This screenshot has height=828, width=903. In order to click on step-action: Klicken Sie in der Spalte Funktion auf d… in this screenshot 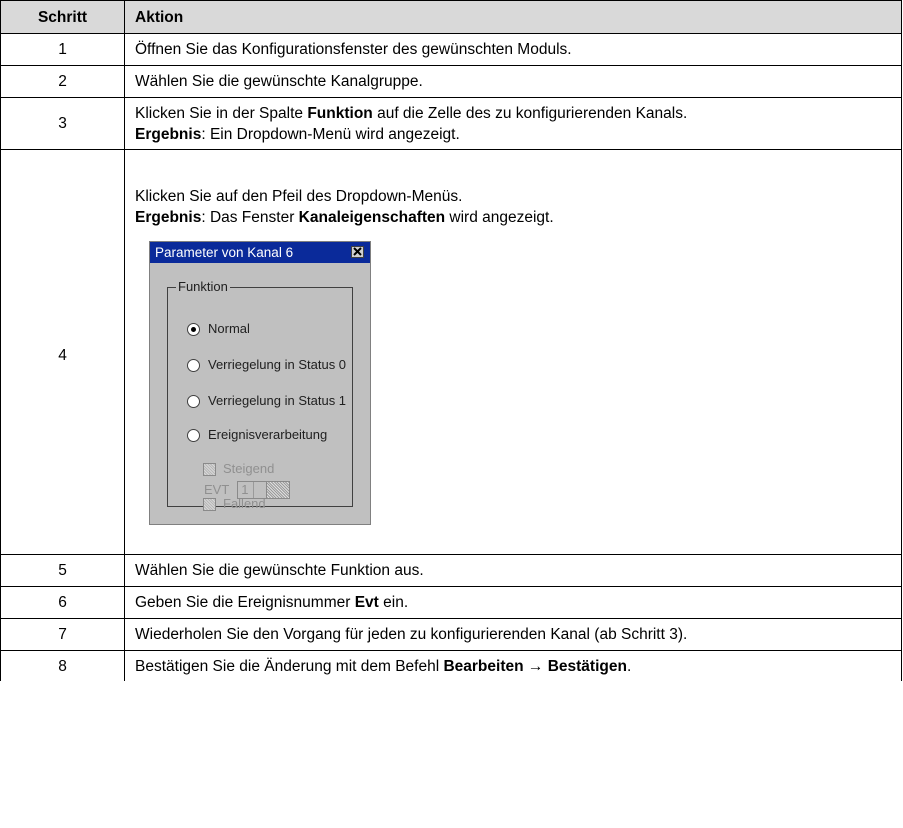, I will do `click(513, 123)`.